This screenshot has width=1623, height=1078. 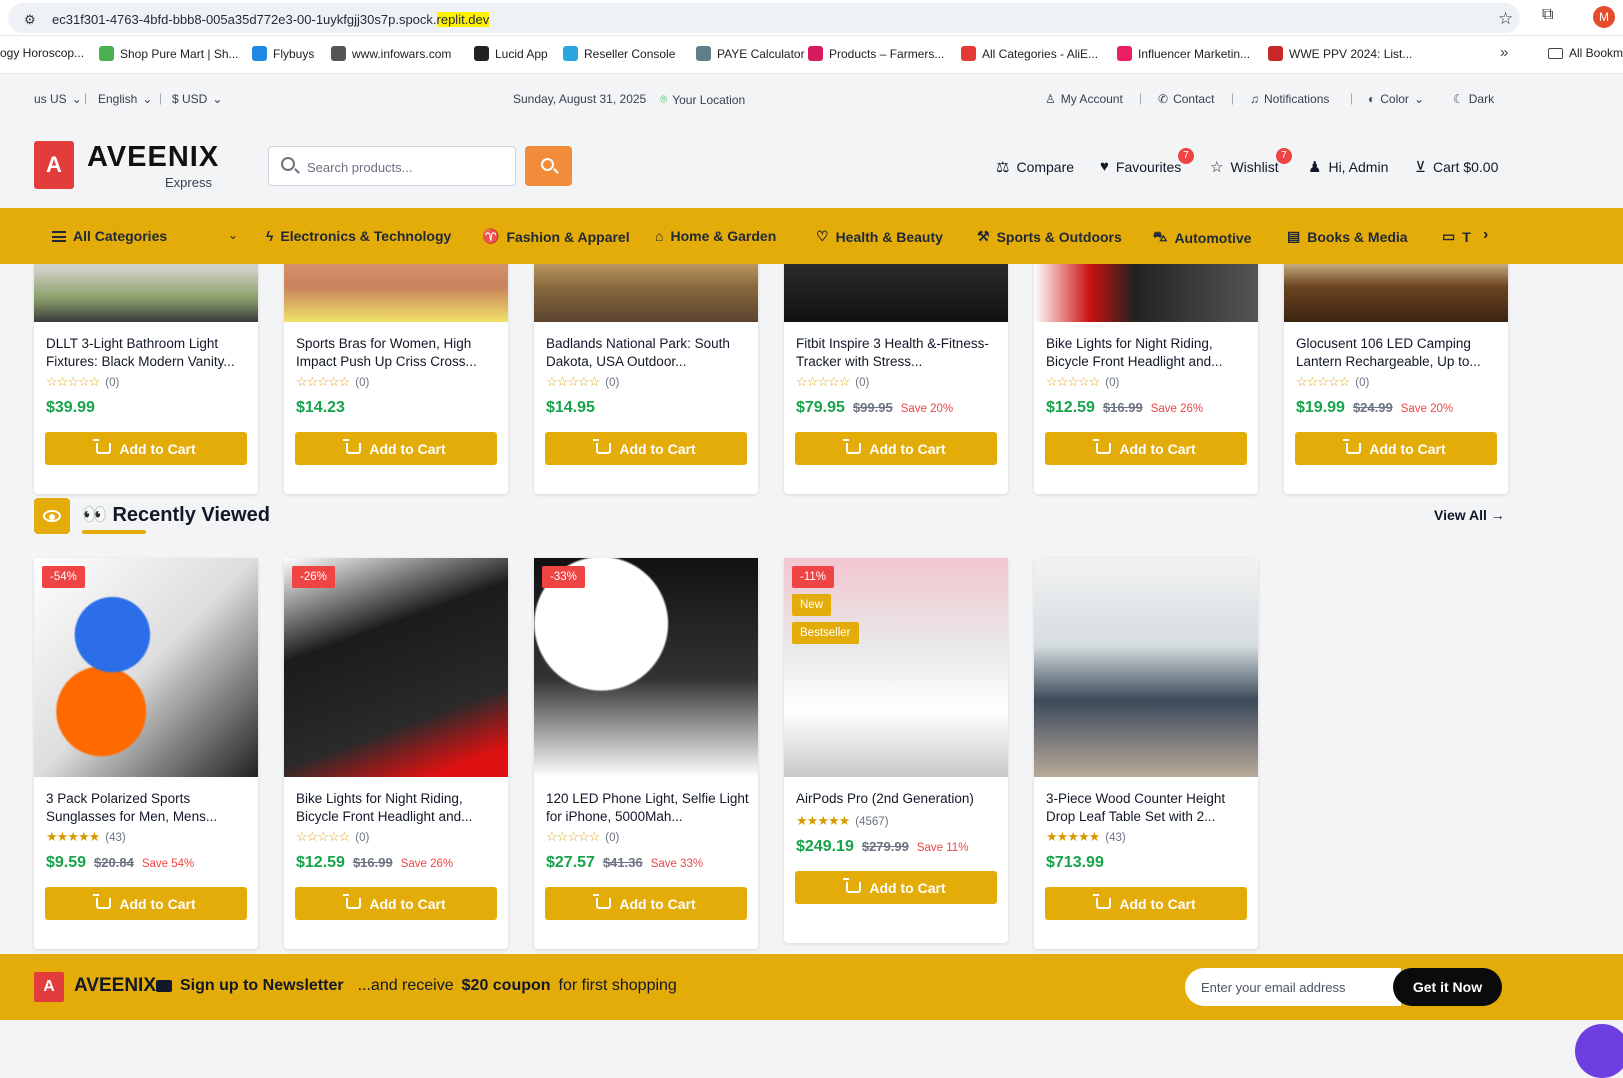 I want to click on notifications-link: ♫ Notifications, so click(x=1289, y=99).